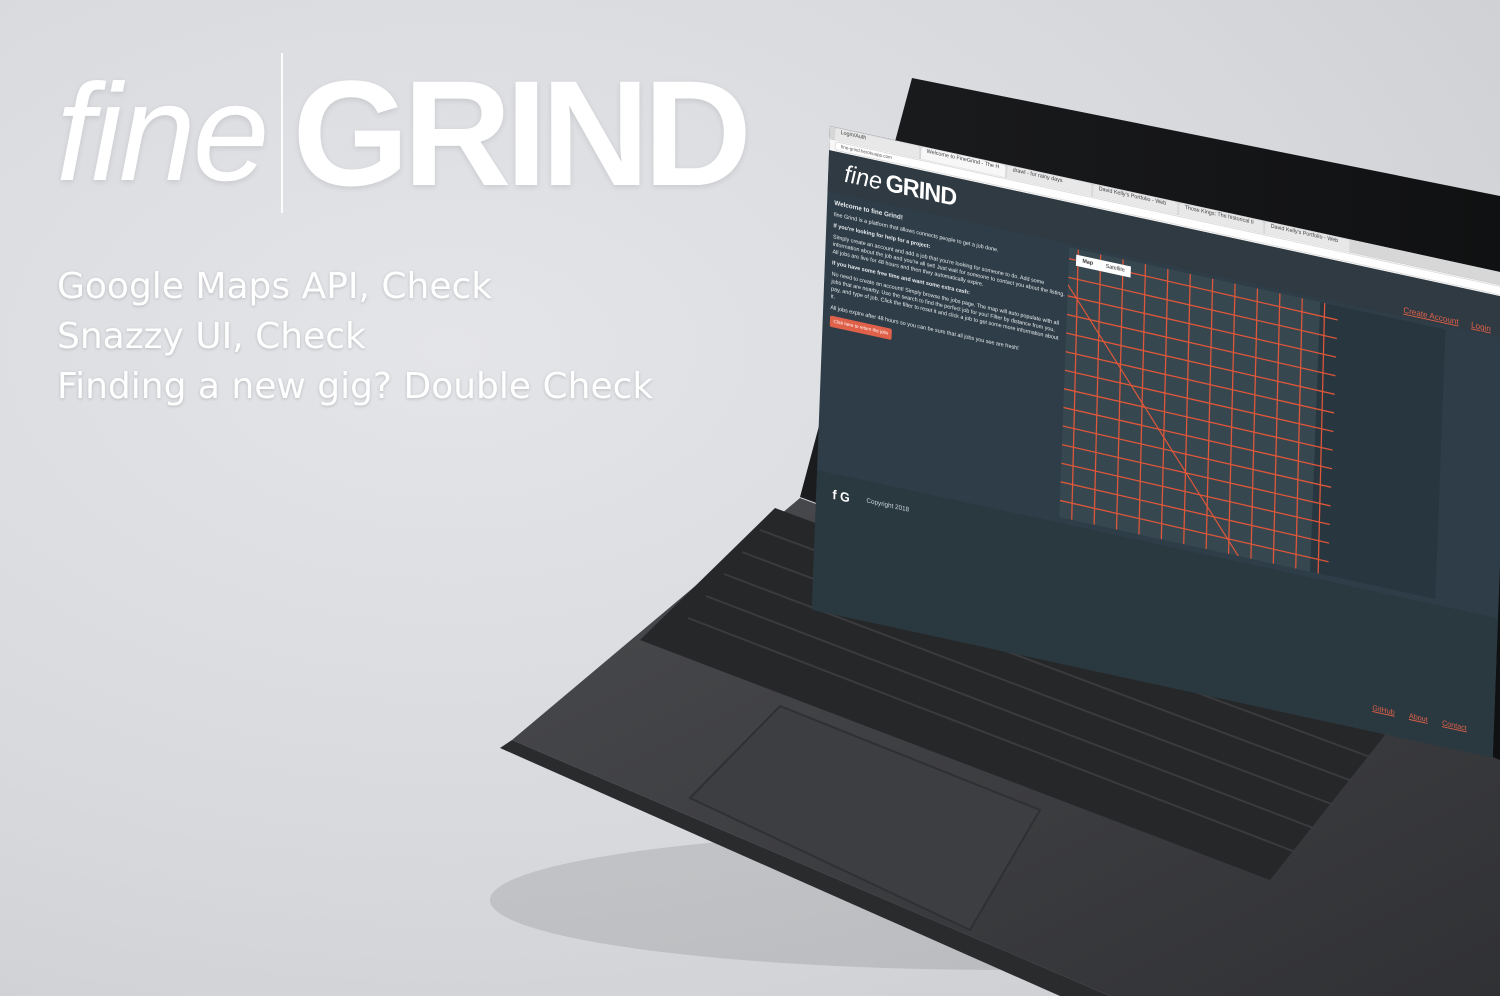  I want to click on github-link: GitHub, so click(1383, 709).